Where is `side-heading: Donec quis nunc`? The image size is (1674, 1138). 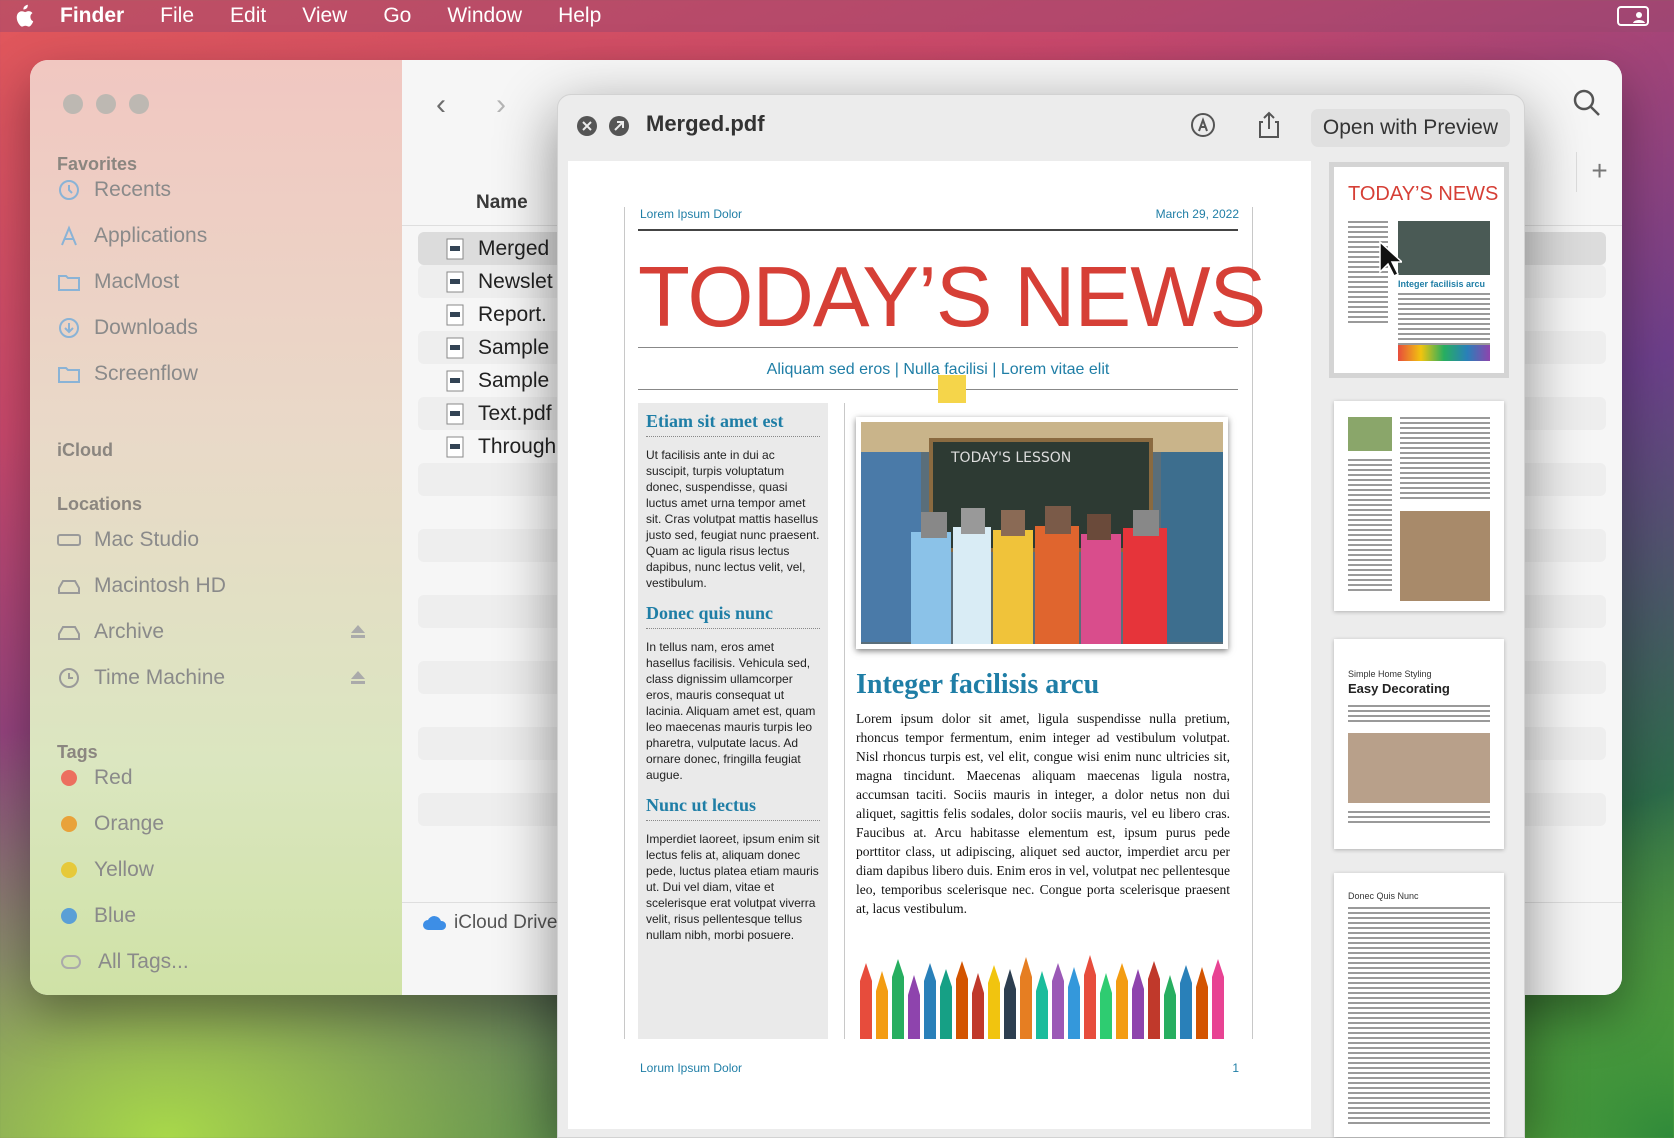
side-heading: Donec quis nunc is located at coordinates (733, 616).